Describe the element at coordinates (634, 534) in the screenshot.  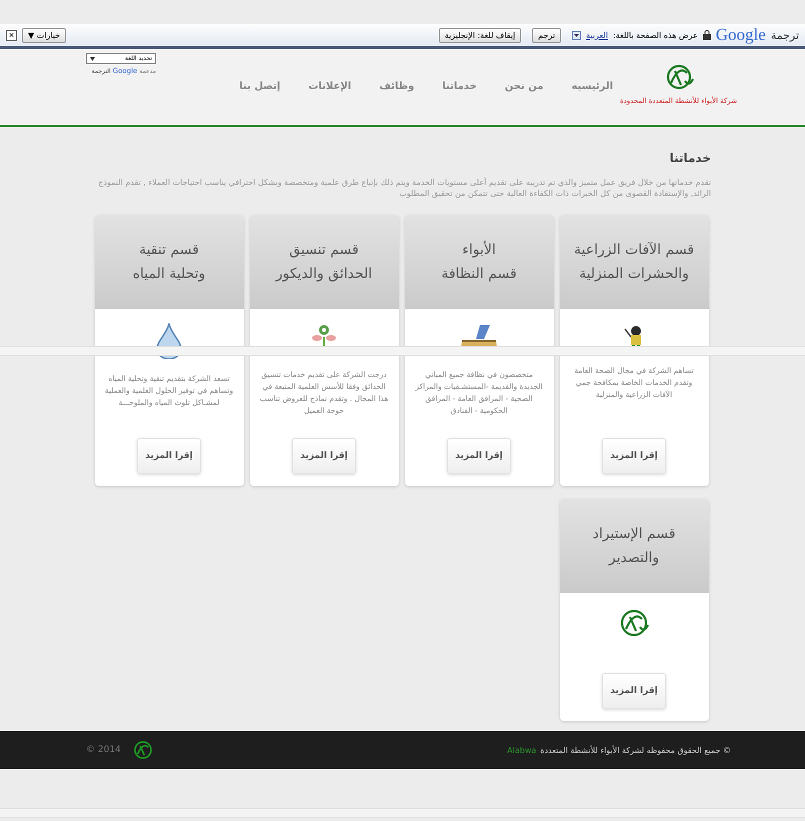
I see `card-title: قسم الإستيراد` at that location.